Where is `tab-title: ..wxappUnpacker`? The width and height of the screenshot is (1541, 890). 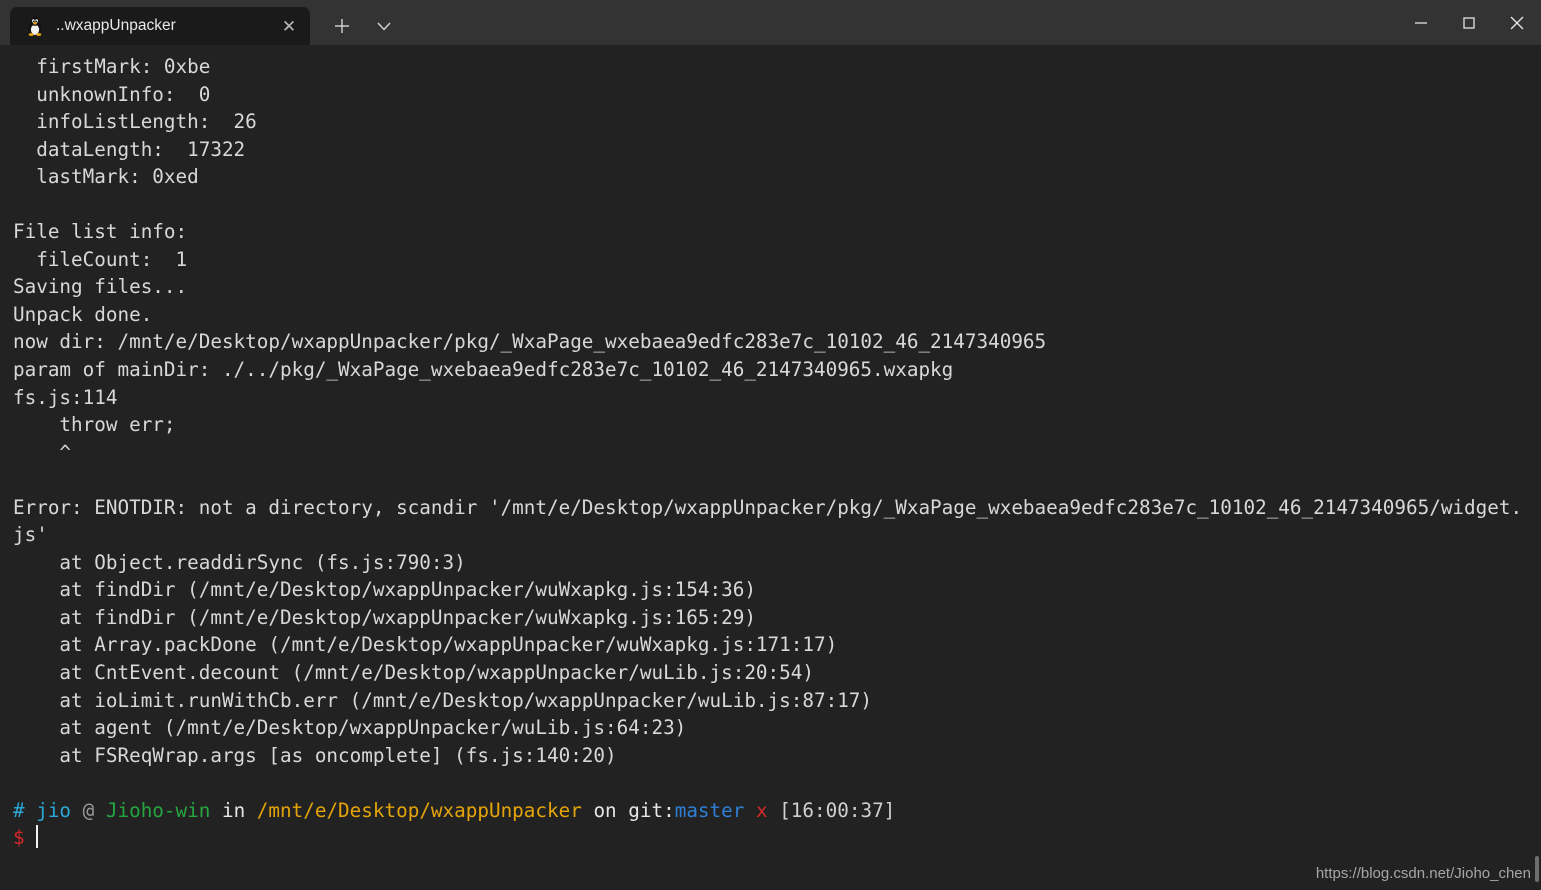 tab-title: ..wxappUnpacker is located at coordinates (116, 25).